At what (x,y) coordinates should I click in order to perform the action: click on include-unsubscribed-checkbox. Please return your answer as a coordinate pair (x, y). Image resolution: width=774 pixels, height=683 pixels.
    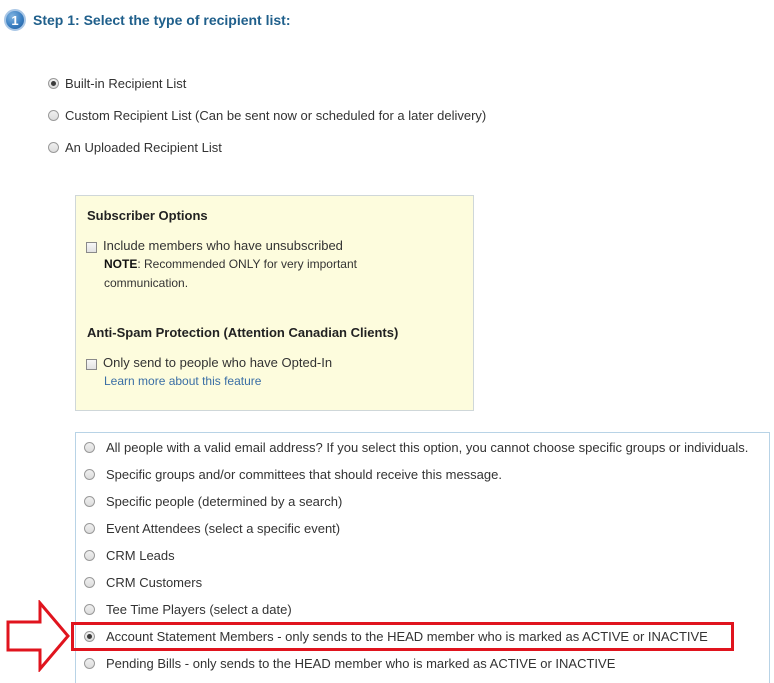
    Looking at the image, I should click on (91, 247).